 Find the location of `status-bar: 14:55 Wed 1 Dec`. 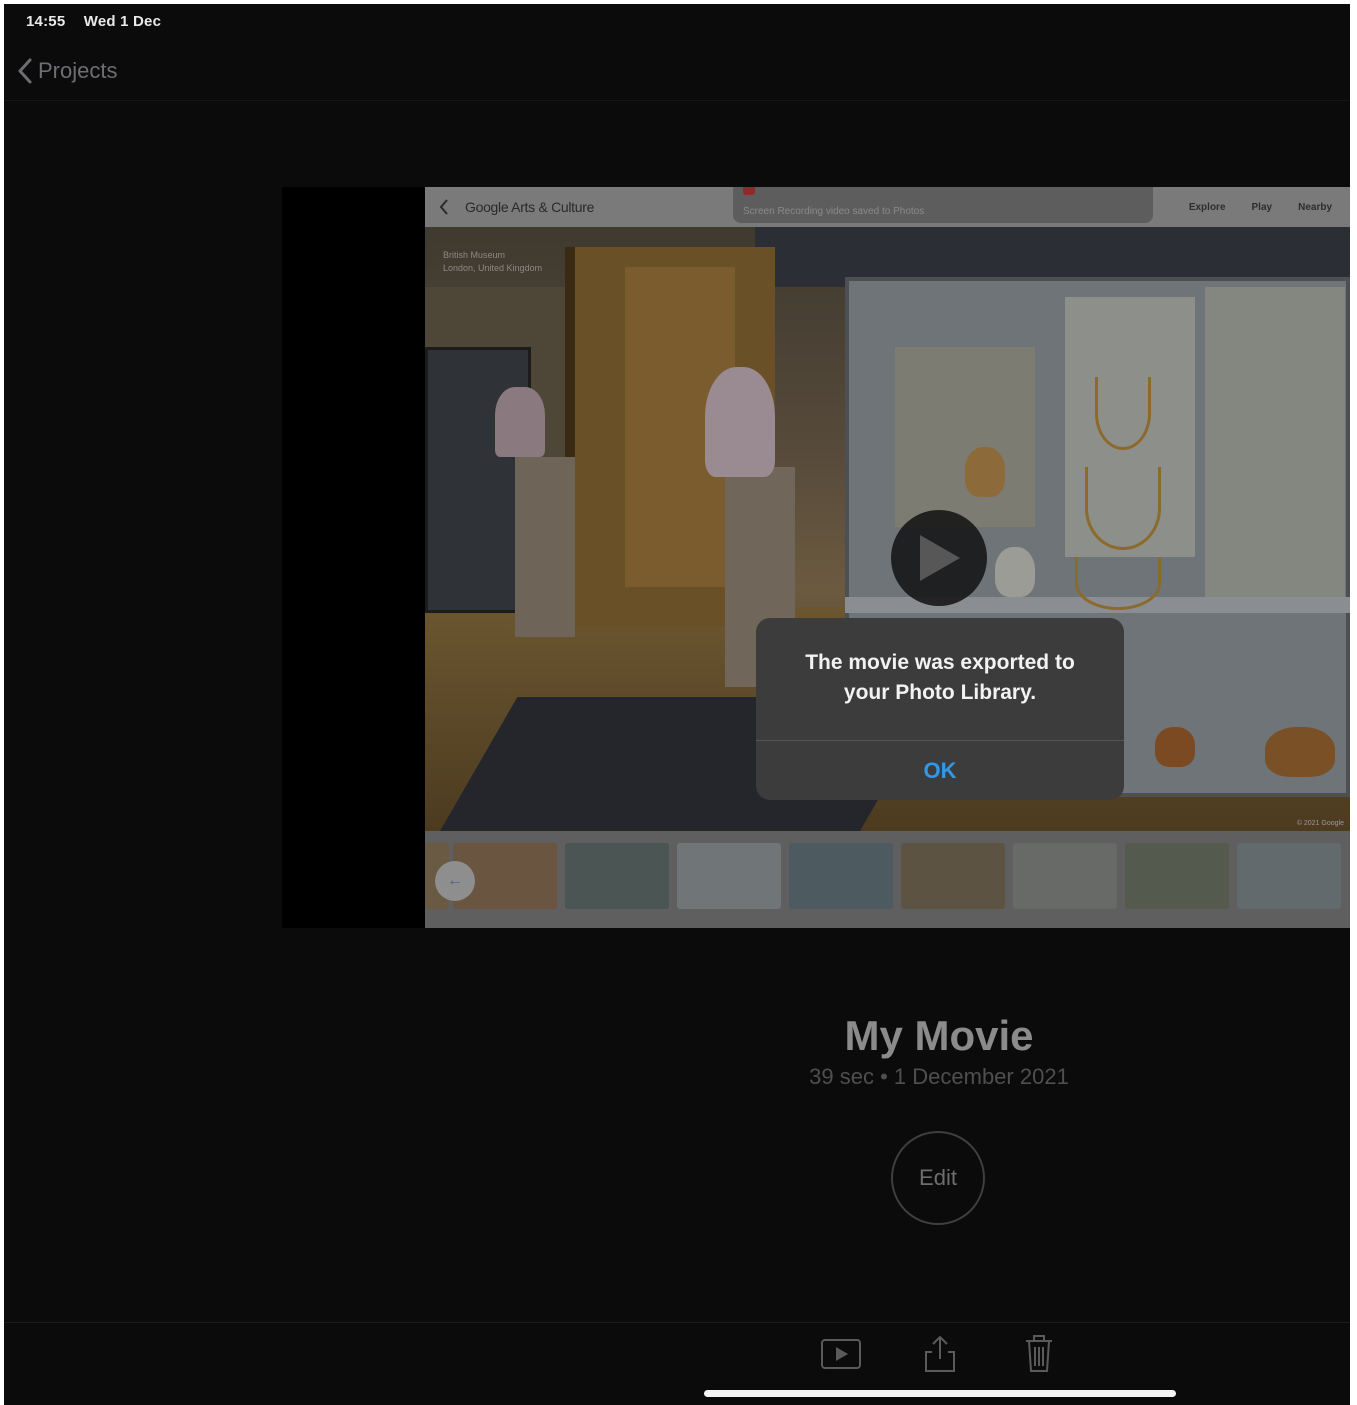

status-bar: 14:55 Wed 1 Dec is located at coordinates (100, 21).